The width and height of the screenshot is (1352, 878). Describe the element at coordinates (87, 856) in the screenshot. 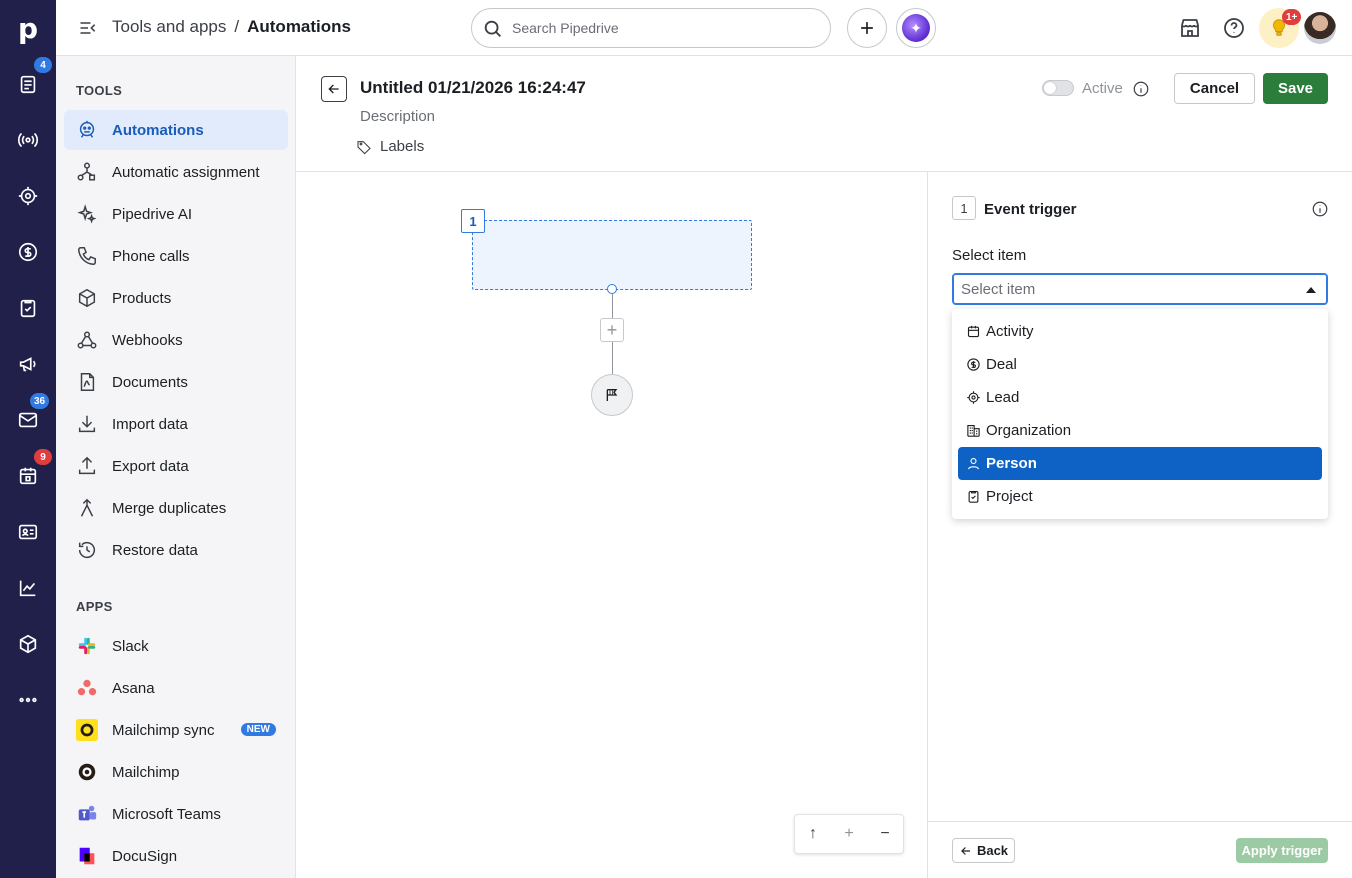

I see `docusign-logo-icon` at that location.